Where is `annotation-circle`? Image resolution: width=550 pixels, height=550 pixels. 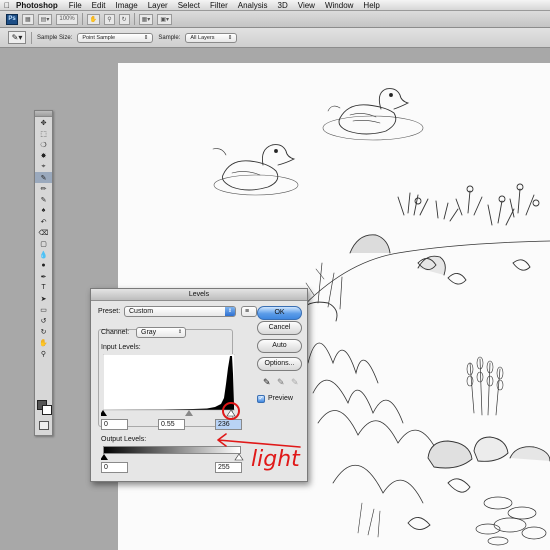
annotation-circle is located at coordinates (231, 411).